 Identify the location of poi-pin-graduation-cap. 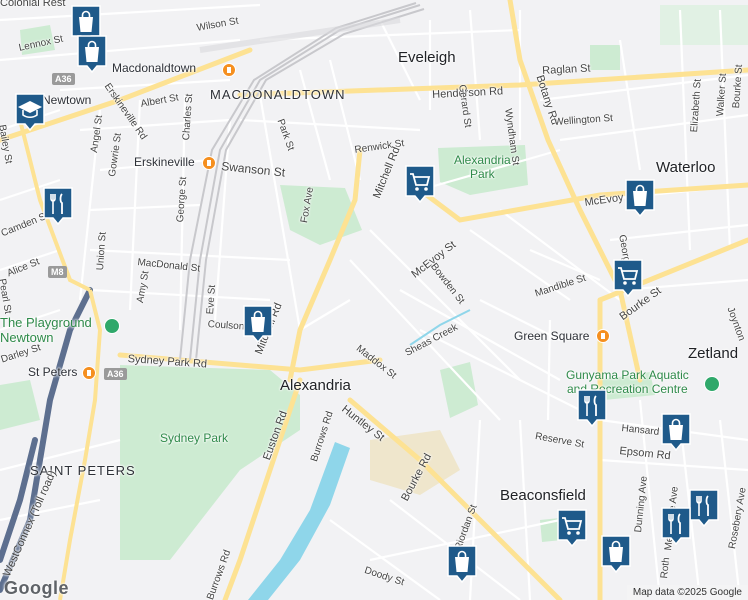
(30, 112).